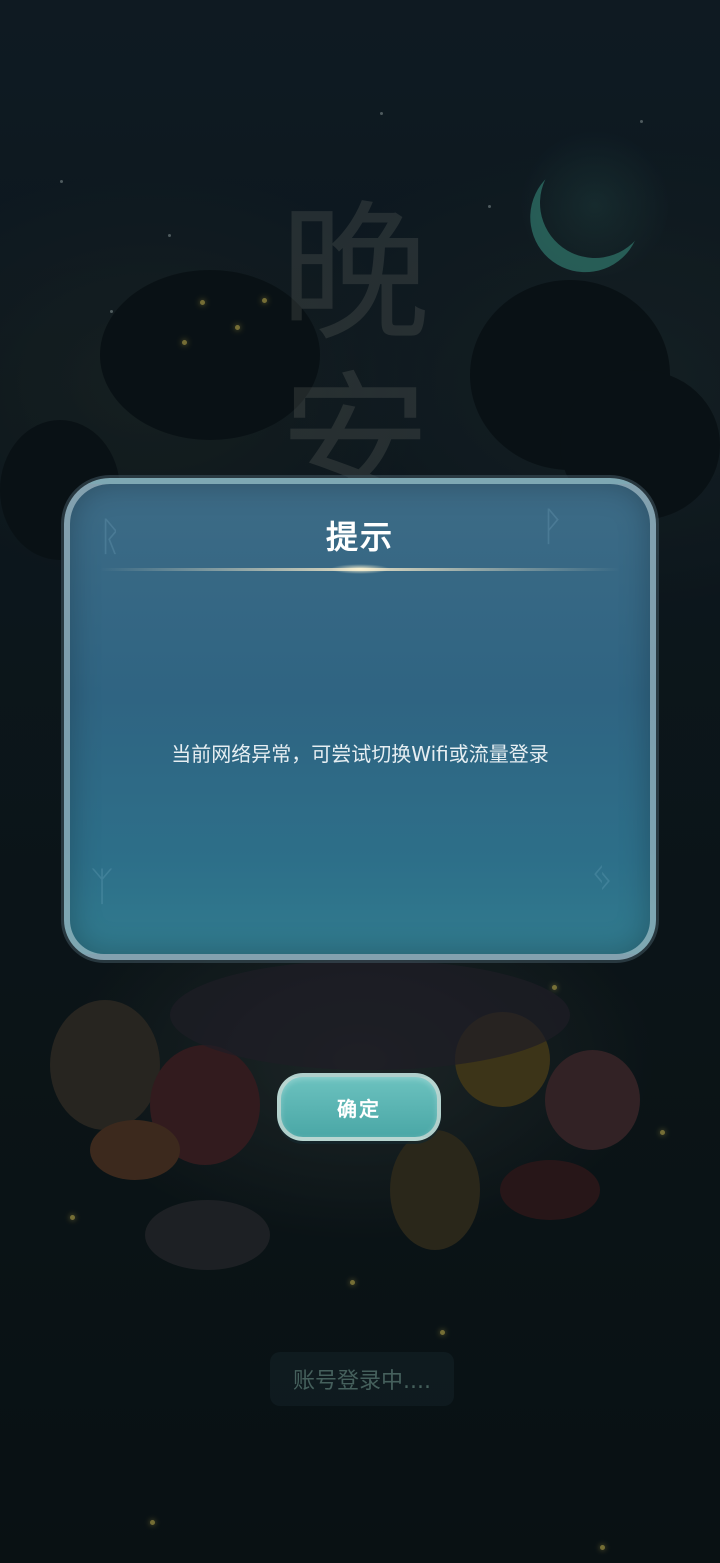  I want to click on dialog-title: 提示, so click(359, 537).